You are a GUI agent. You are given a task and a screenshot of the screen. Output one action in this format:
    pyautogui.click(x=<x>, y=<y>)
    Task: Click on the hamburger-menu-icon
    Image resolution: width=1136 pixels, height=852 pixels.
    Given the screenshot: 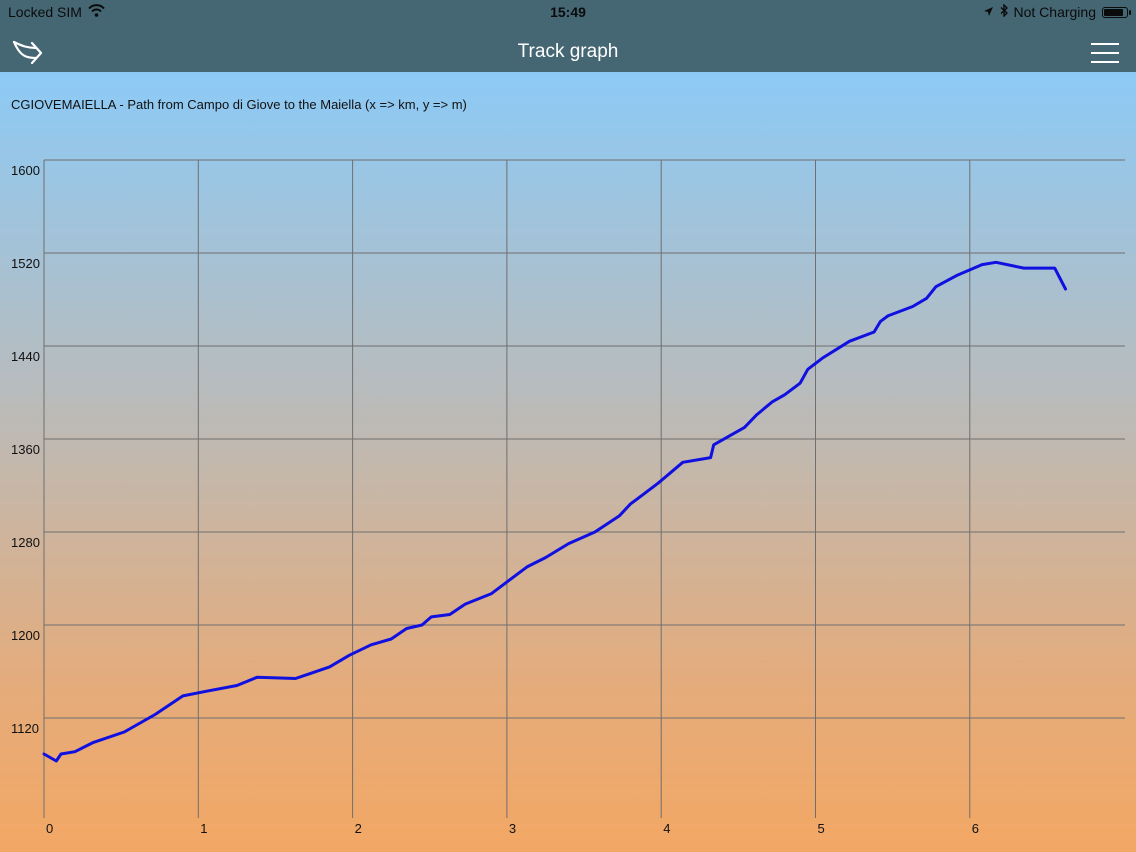 What is the action you would take?
    pyautogui.click(x=1105, y=53)
    